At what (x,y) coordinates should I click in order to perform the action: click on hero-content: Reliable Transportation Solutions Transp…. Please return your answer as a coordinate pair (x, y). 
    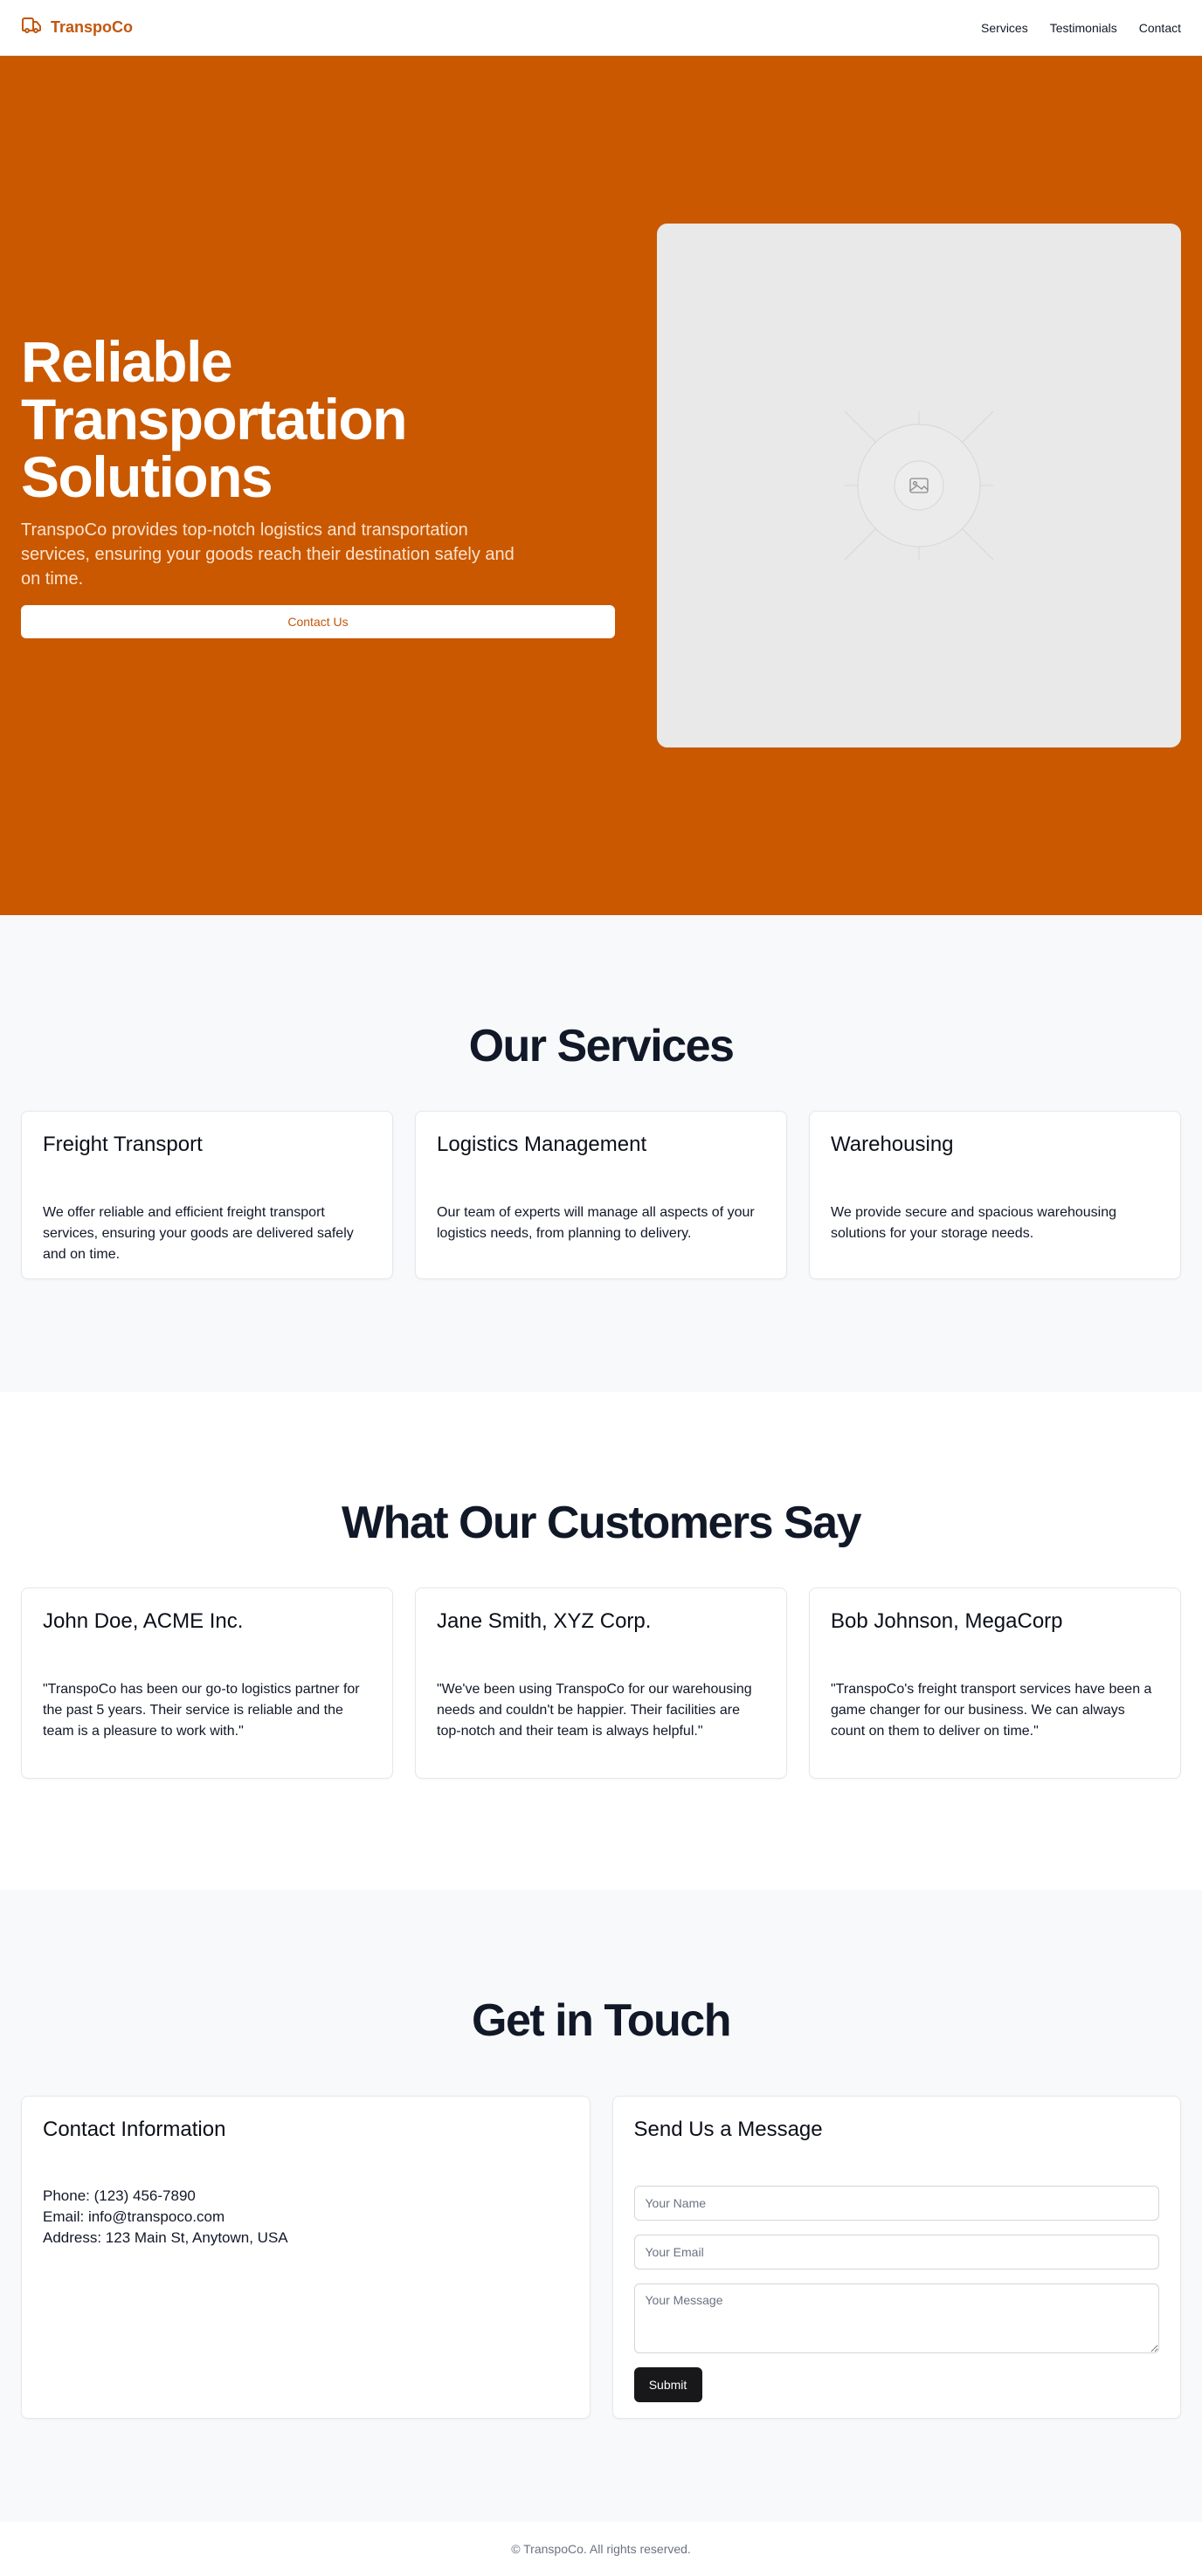
    Looking at the image, I should click on (318, 485).